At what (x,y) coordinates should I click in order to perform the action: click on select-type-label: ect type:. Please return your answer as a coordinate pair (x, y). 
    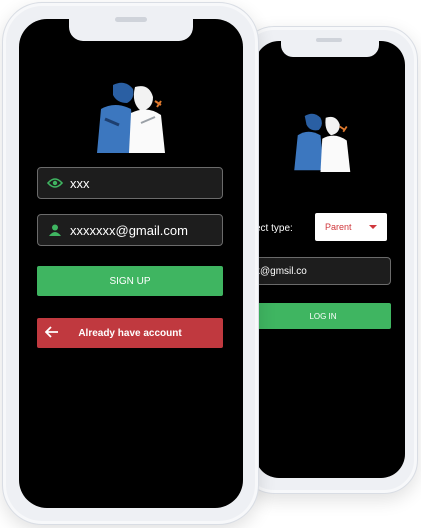
    Looking at the image, I should click on (274, 228).